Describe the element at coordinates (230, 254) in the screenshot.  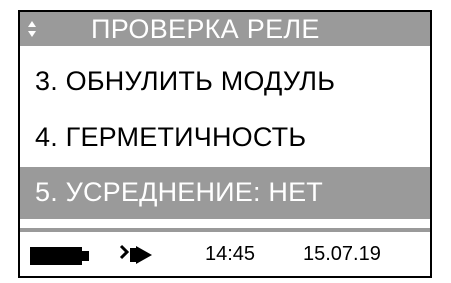
I see `status-time: 14:45` at that location.